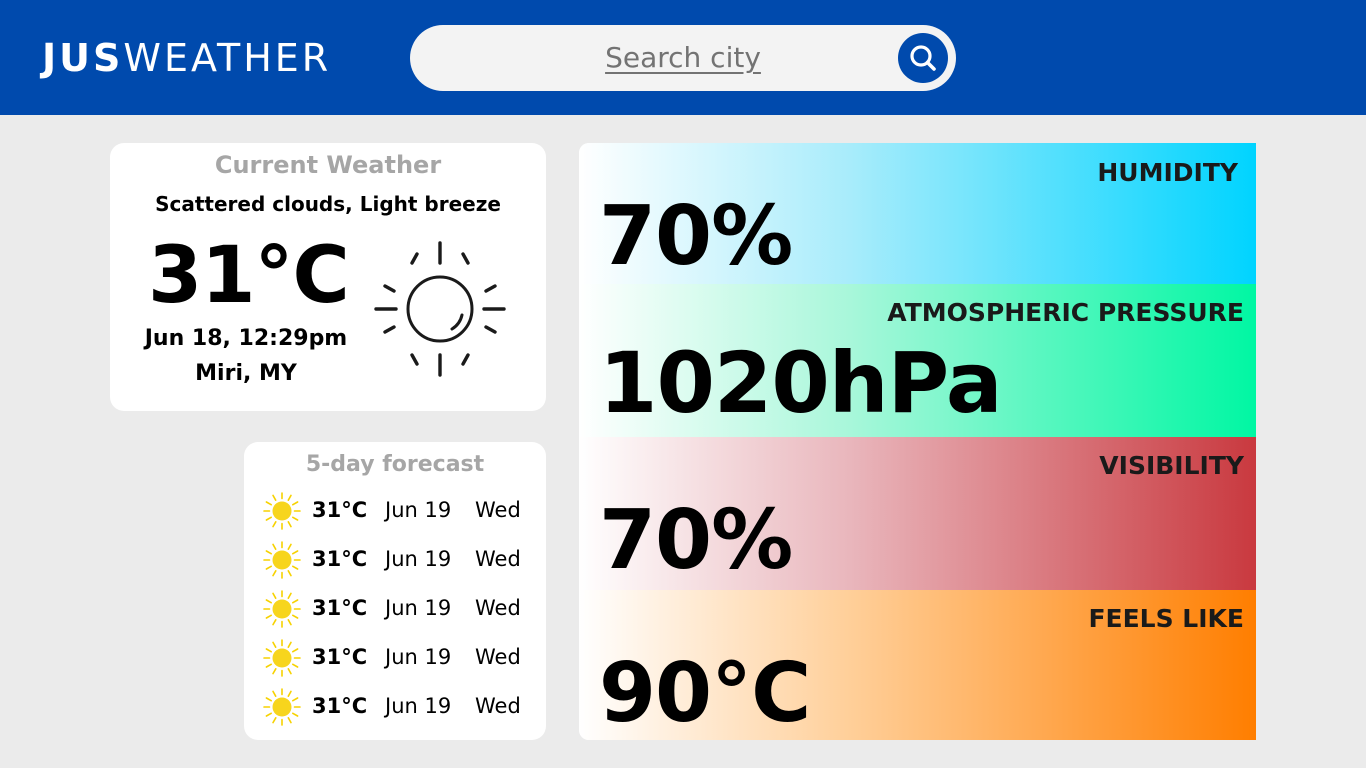 The height and width of the screenshot is (768, 1366). What do you see at coordinates (83, 58) in the screenshot?
I see `logo-bold-text: JUS` at bounding box center [83, 58].